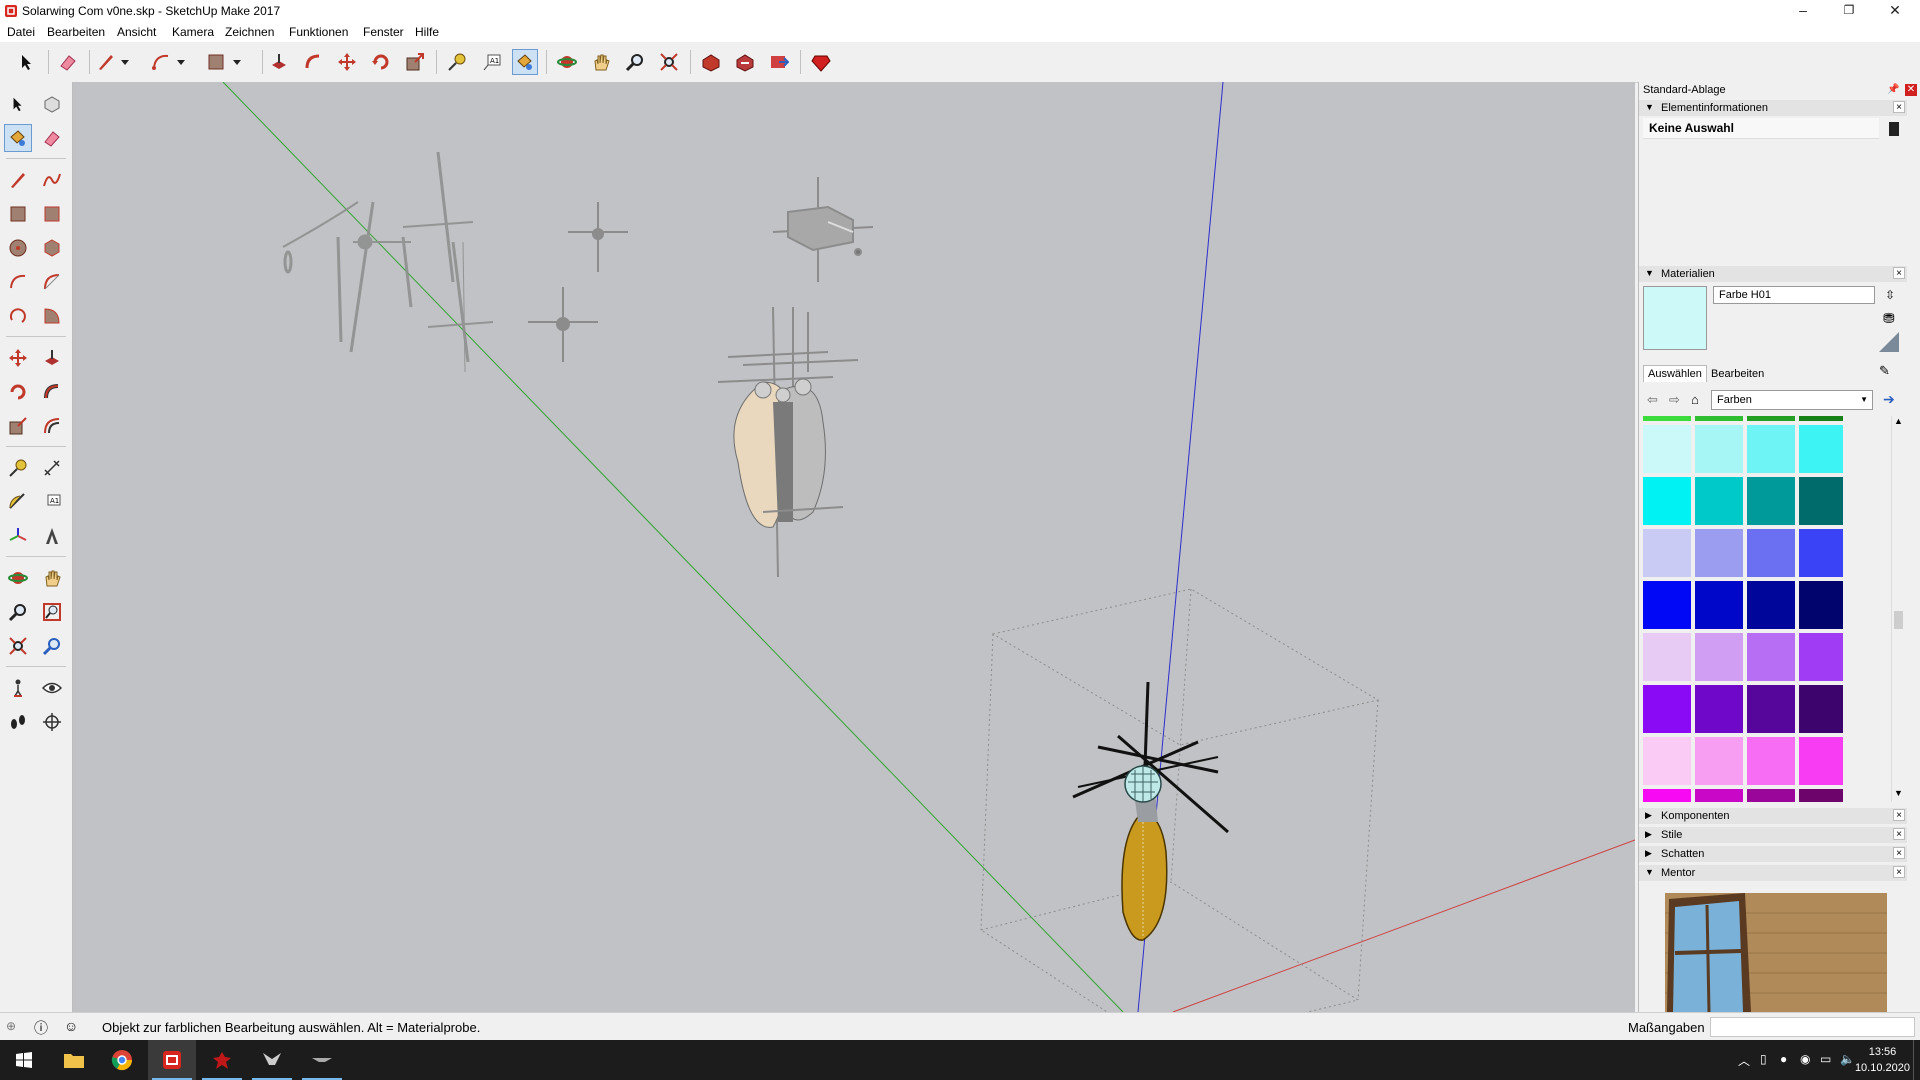 This screenshot has height=1080, width=1920. I want to click on circle-tool, so click(18, 248).